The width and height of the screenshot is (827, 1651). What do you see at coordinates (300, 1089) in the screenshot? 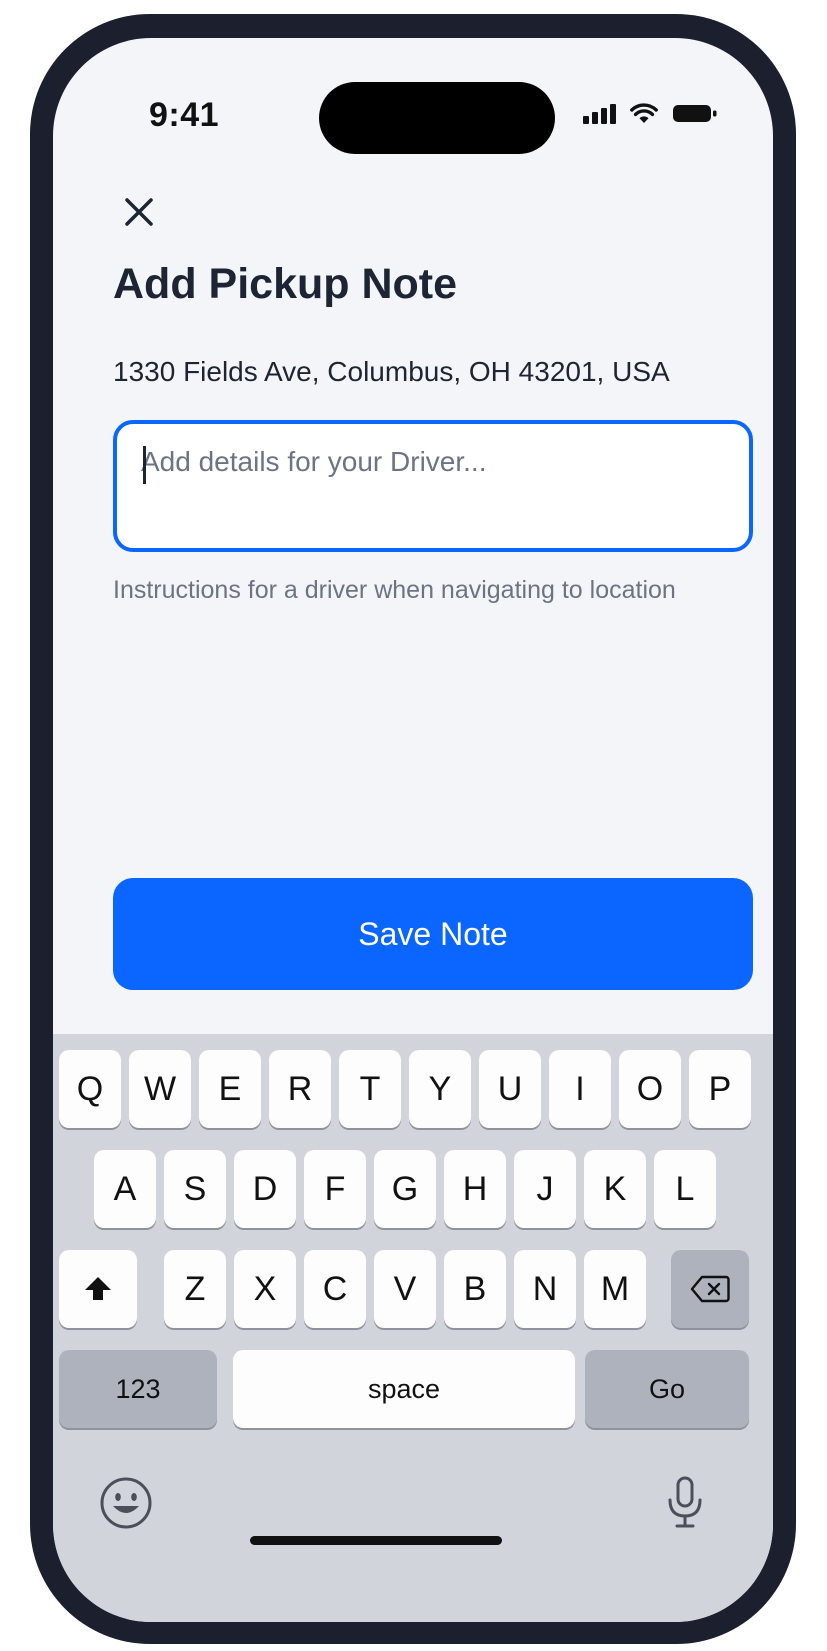
I see `key-r: R` at bounding box center [300, 1089].